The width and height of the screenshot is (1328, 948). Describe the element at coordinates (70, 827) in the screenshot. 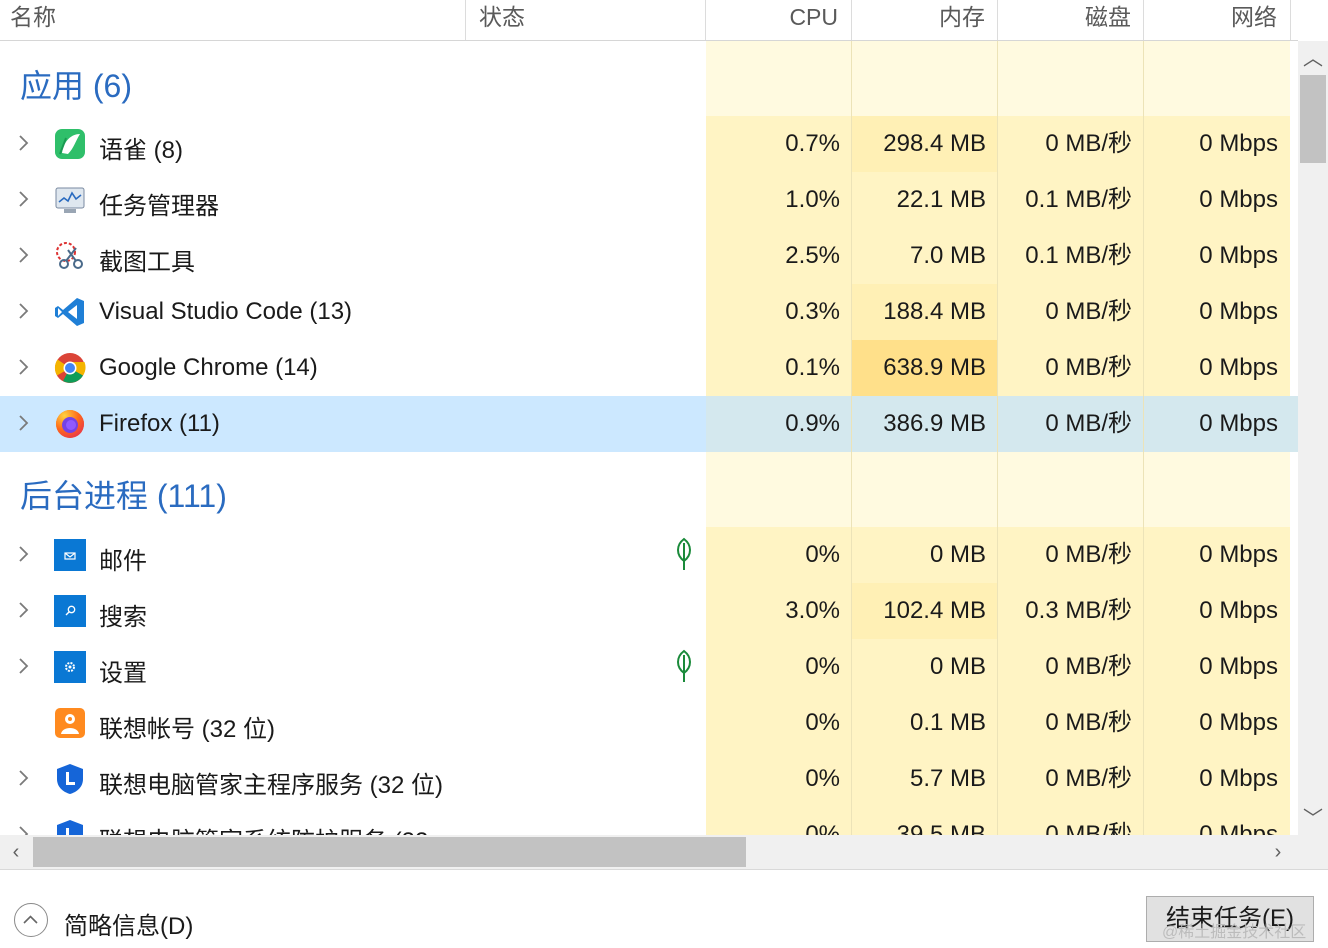

I see `lenovo-protect-icon` at that location.